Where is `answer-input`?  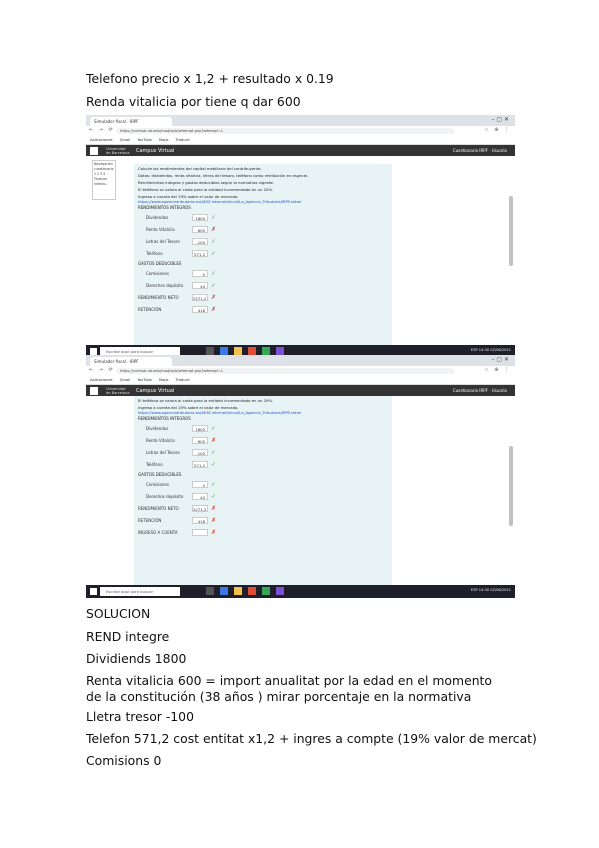
answer-input is located at coordinates (200, 532).